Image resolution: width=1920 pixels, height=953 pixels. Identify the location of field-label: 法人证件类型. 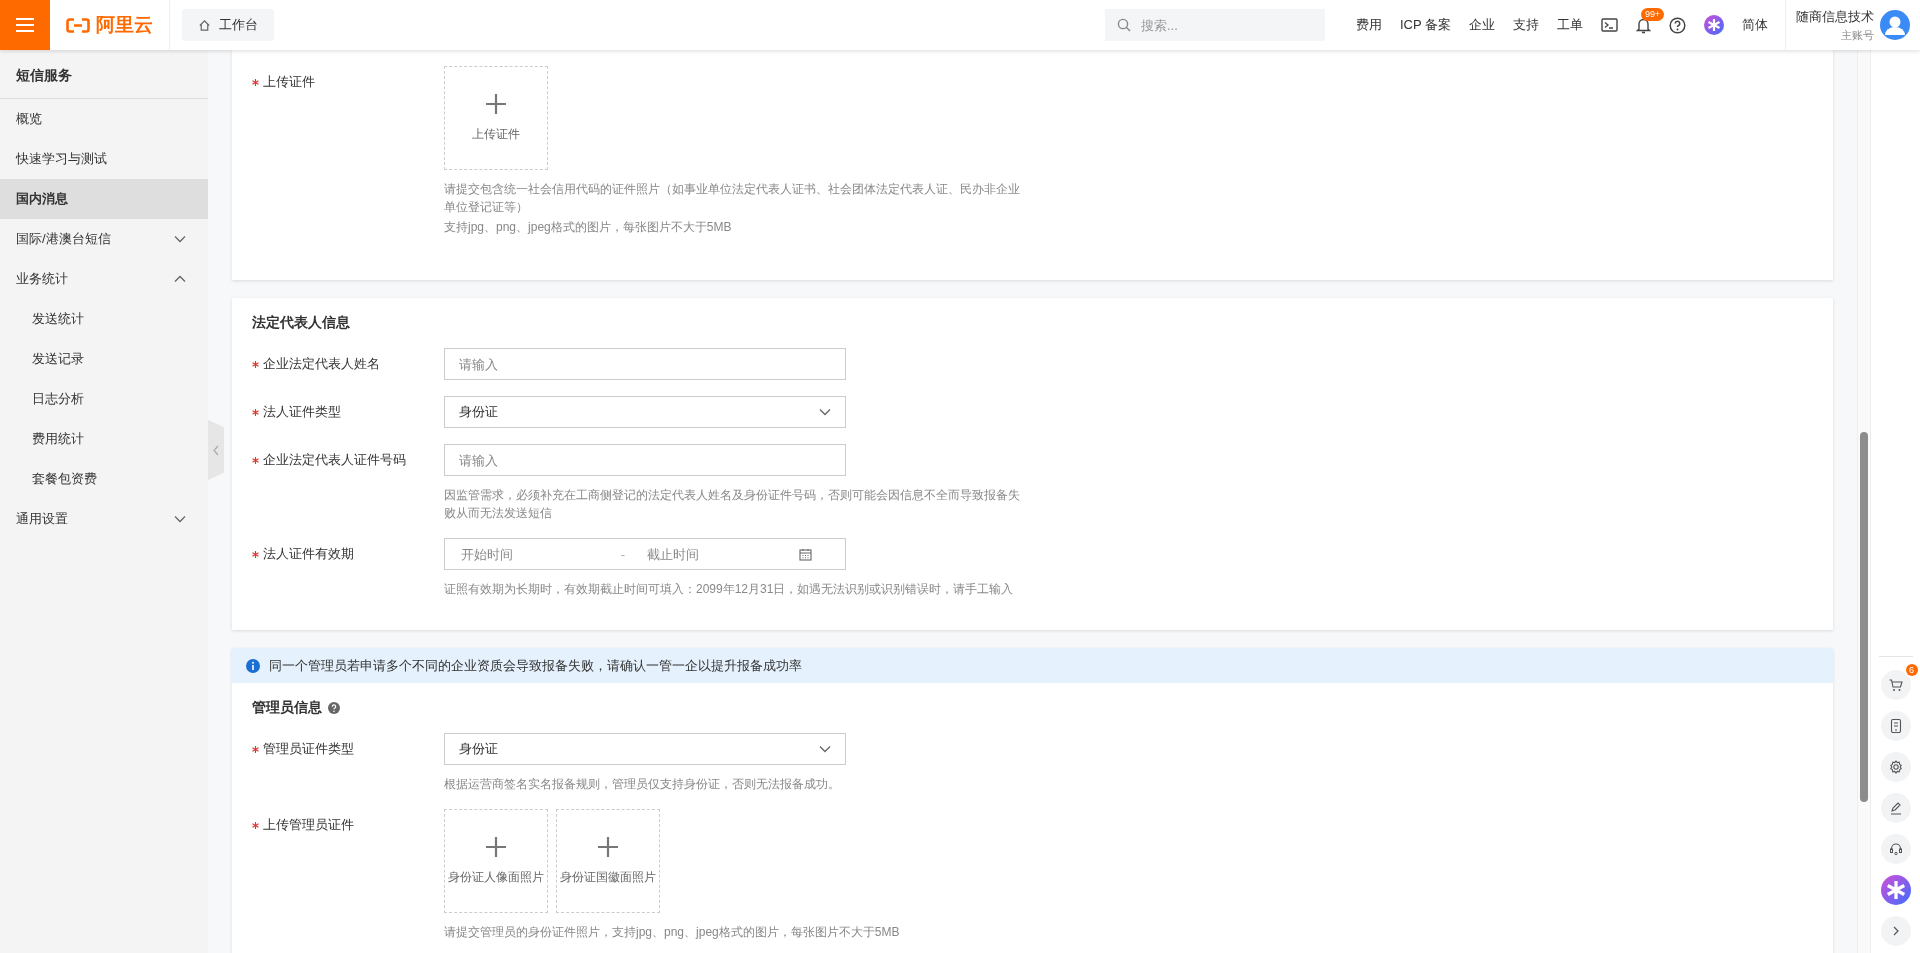
(302, 412).